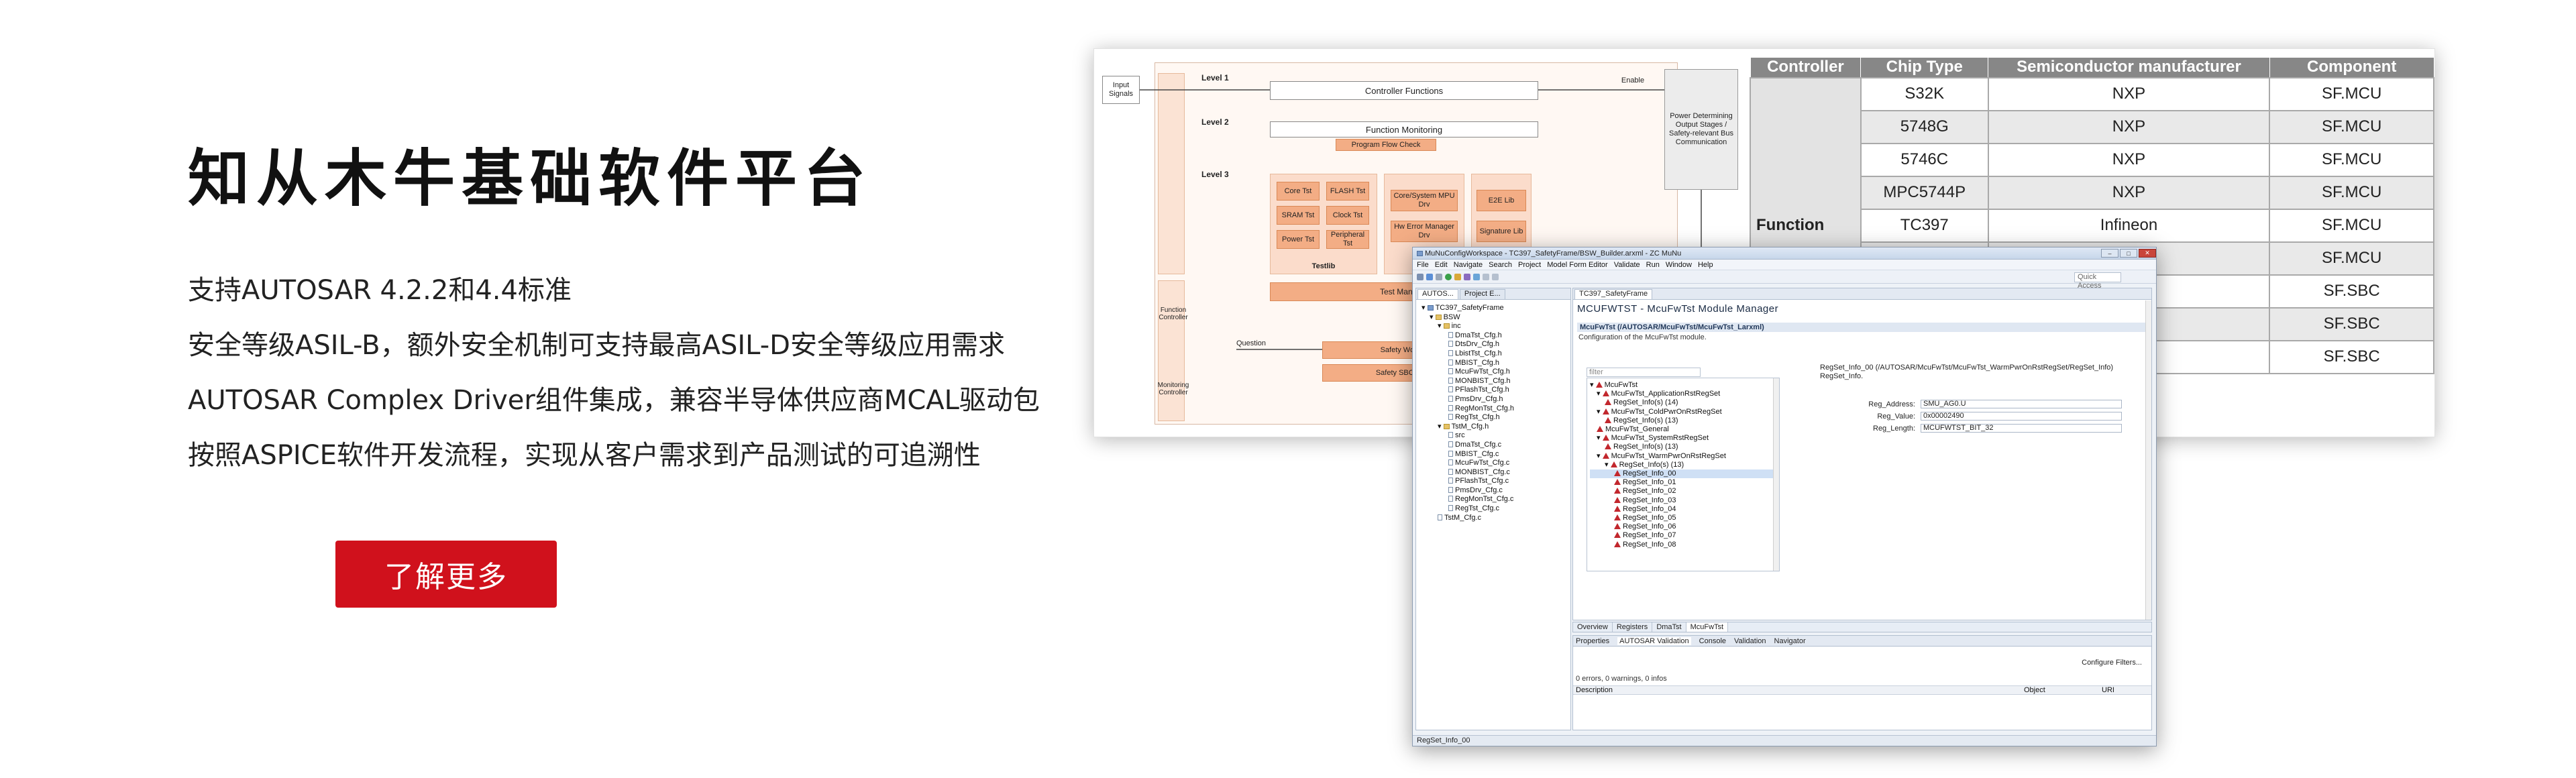  Describe the element at coordinates (1495, 518) in the screenshot. I see `tree-item: TstM_Cfg.c` at that location.